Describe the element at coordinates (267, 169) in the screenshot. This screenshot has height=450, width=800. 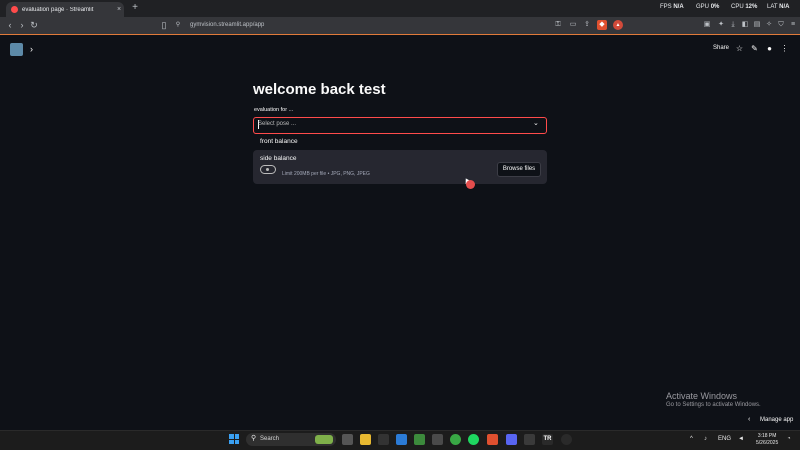
I see `cloud-upload-arrow` at that location.